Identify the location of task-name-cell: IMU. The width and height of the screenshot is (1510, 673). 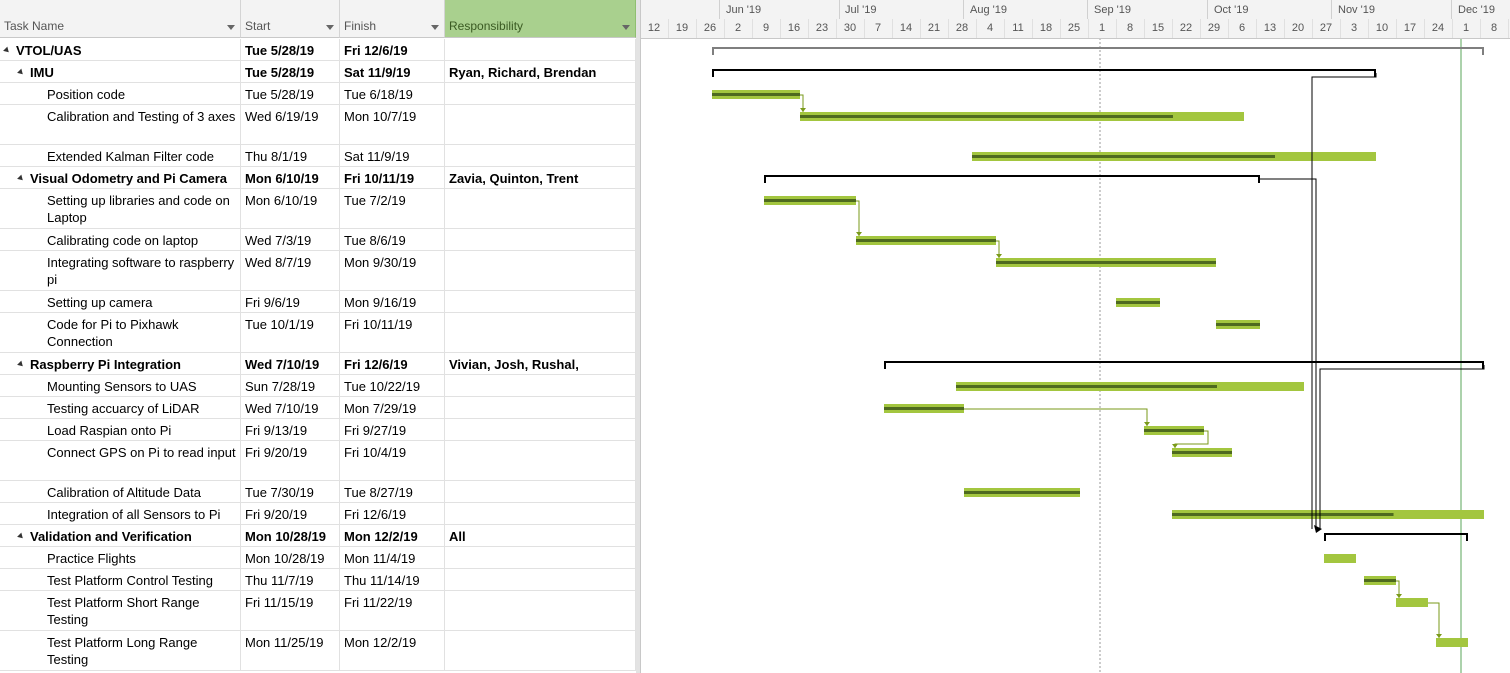
(120, 71).